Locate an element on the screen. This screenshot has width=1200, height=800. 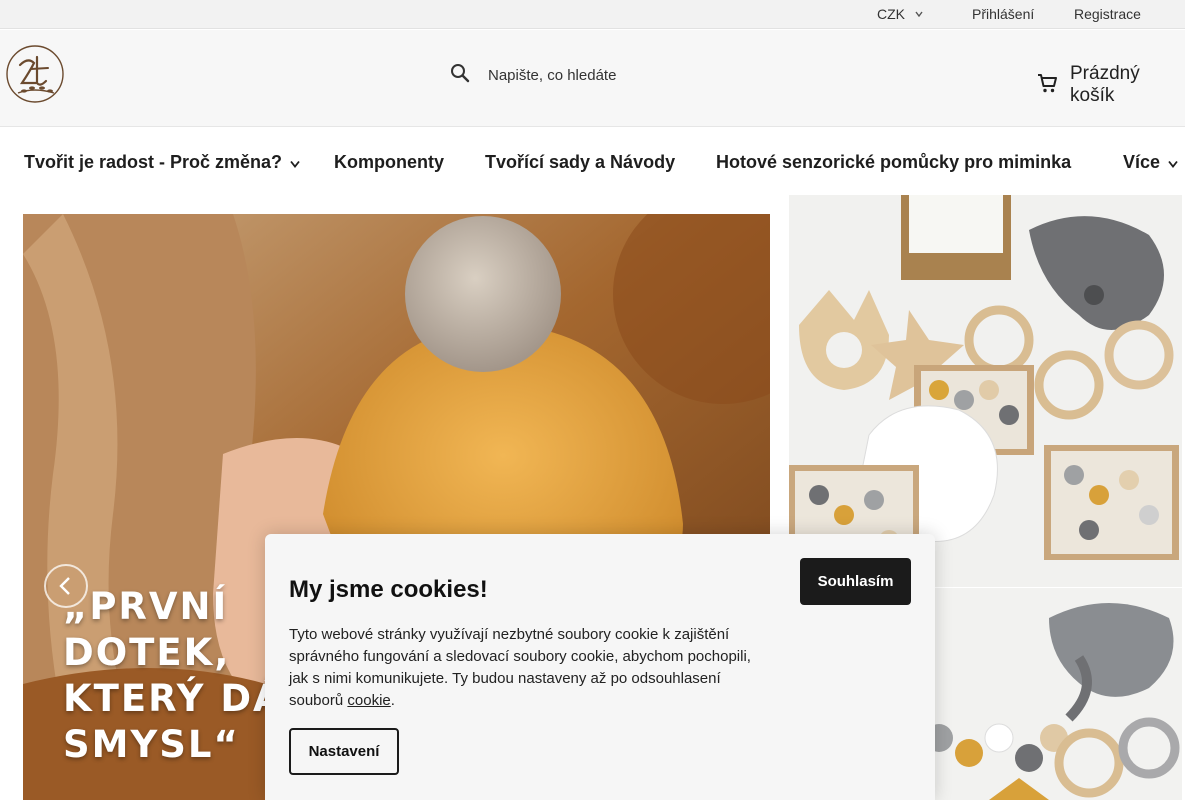
site-logo is located at coordinates (35, 74).